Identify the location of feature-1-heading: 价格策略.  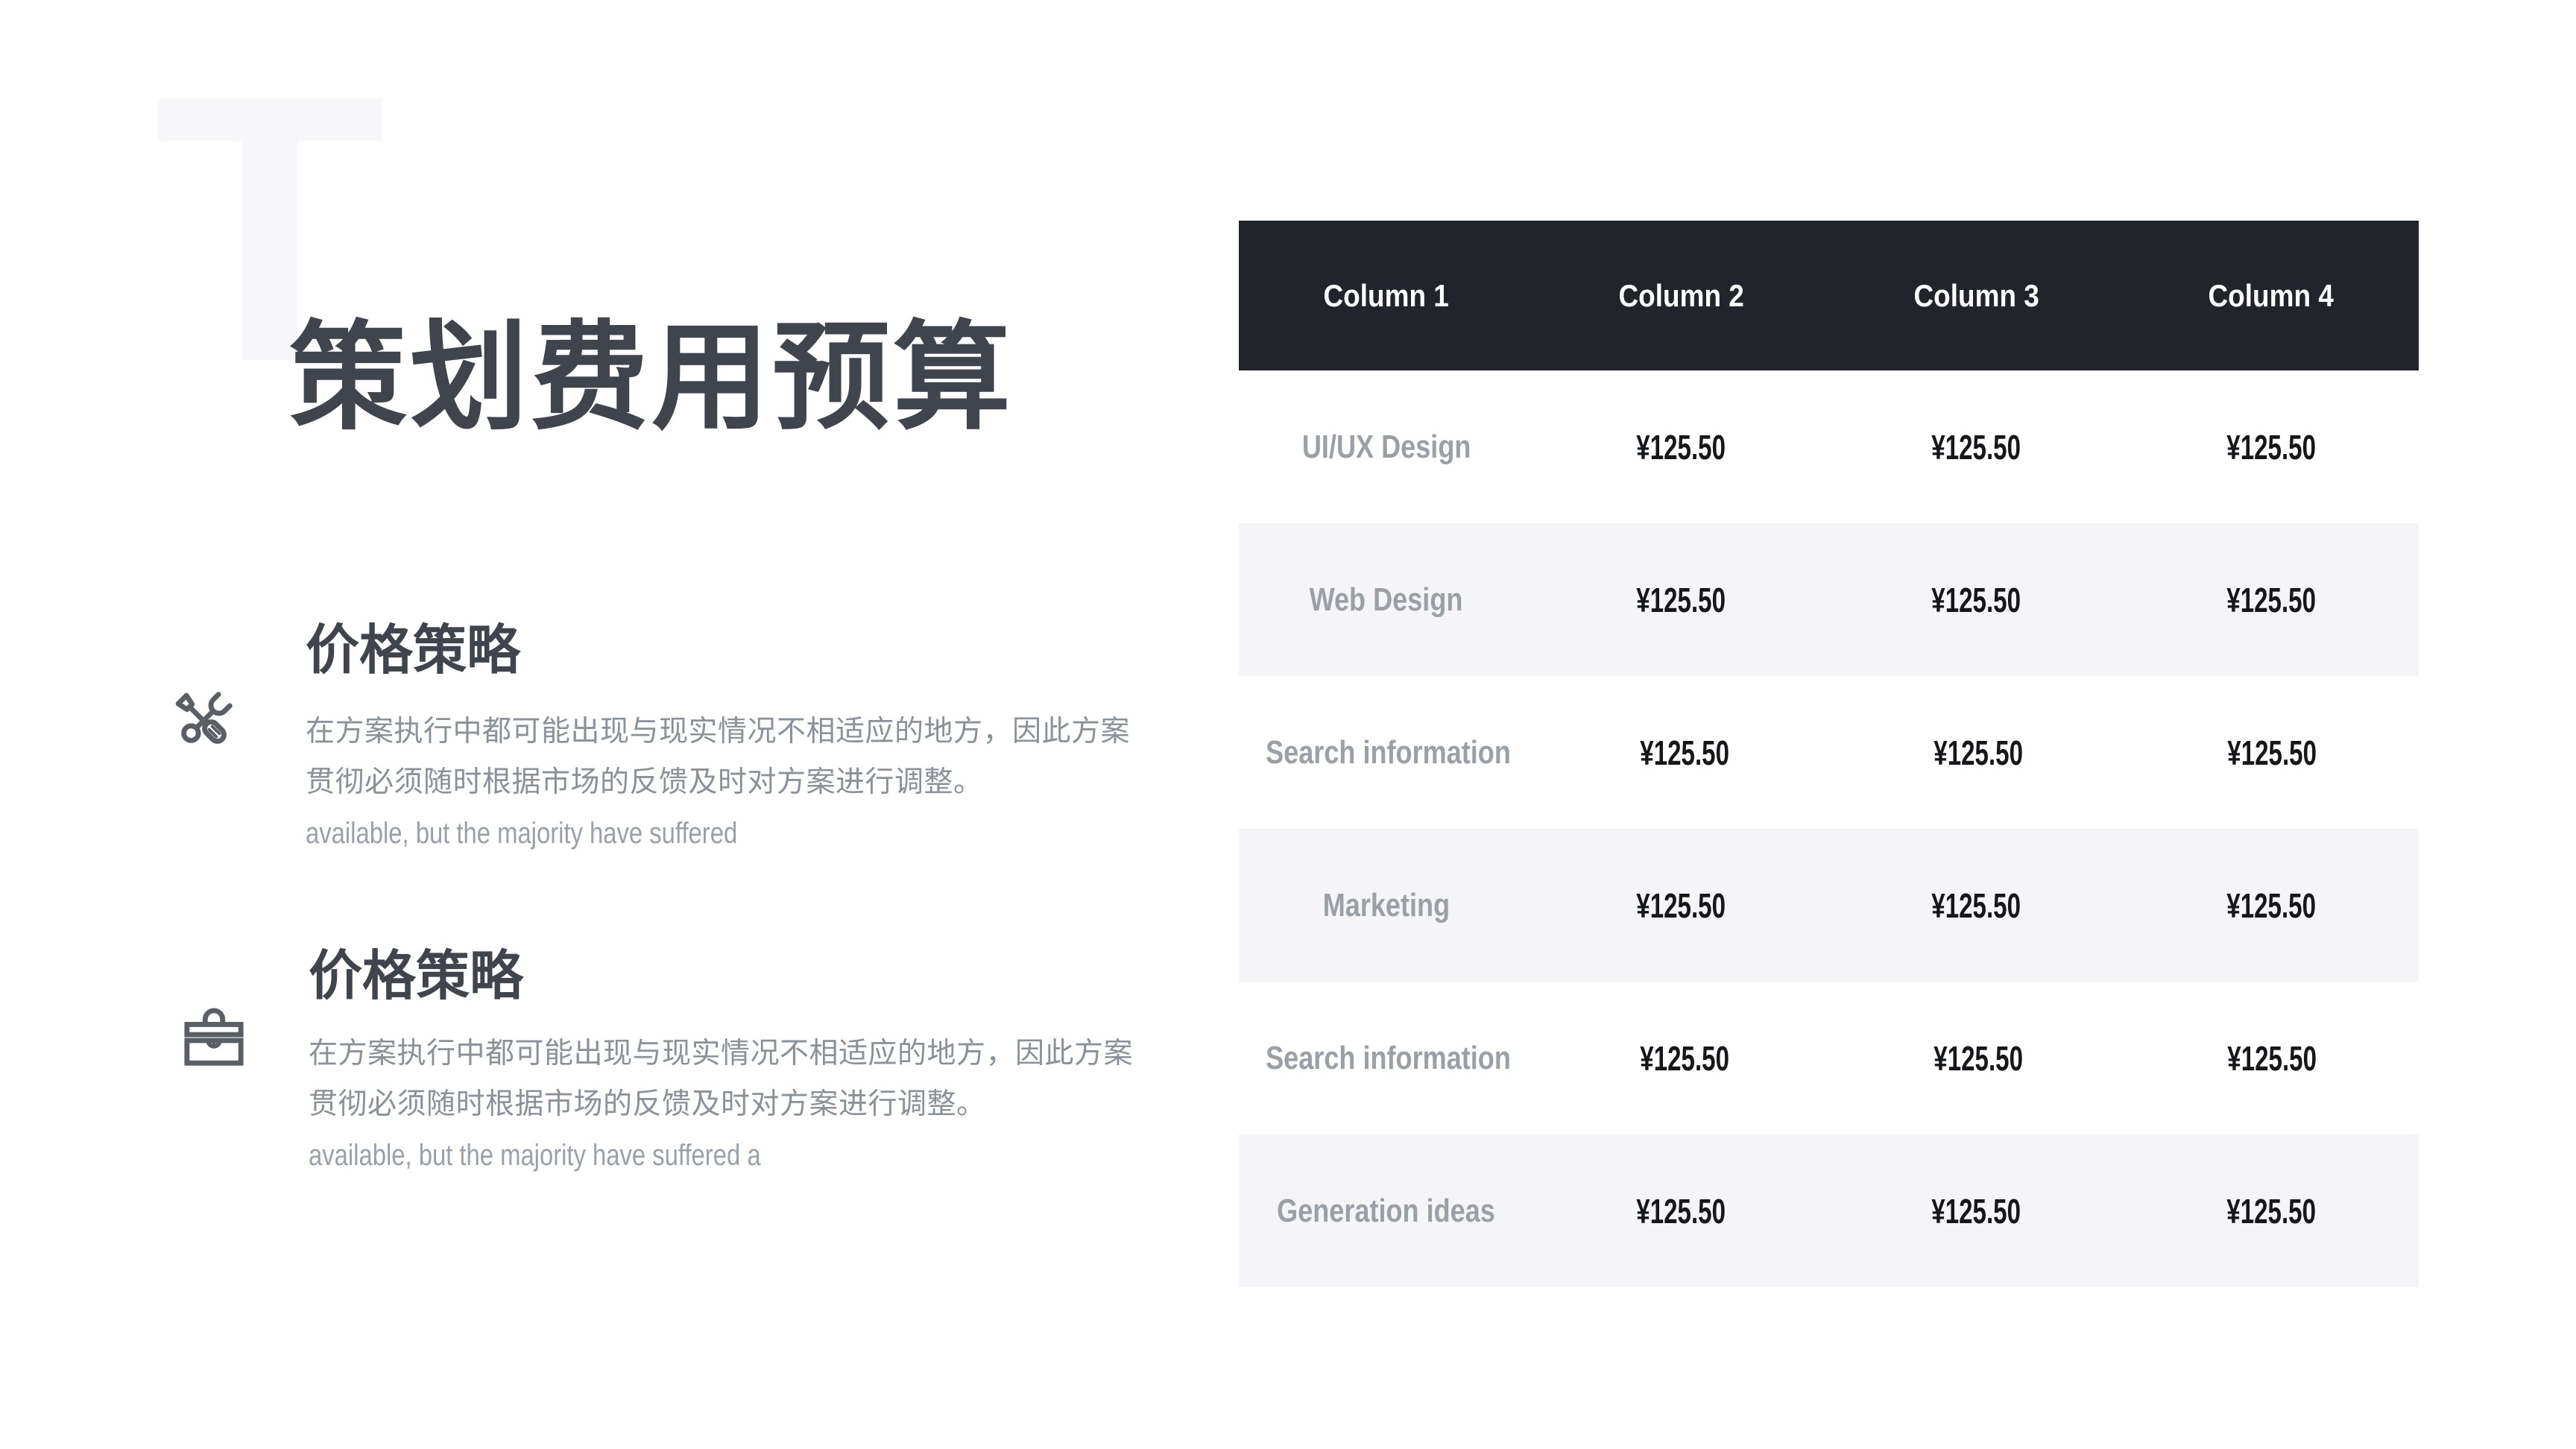
(413, 651).